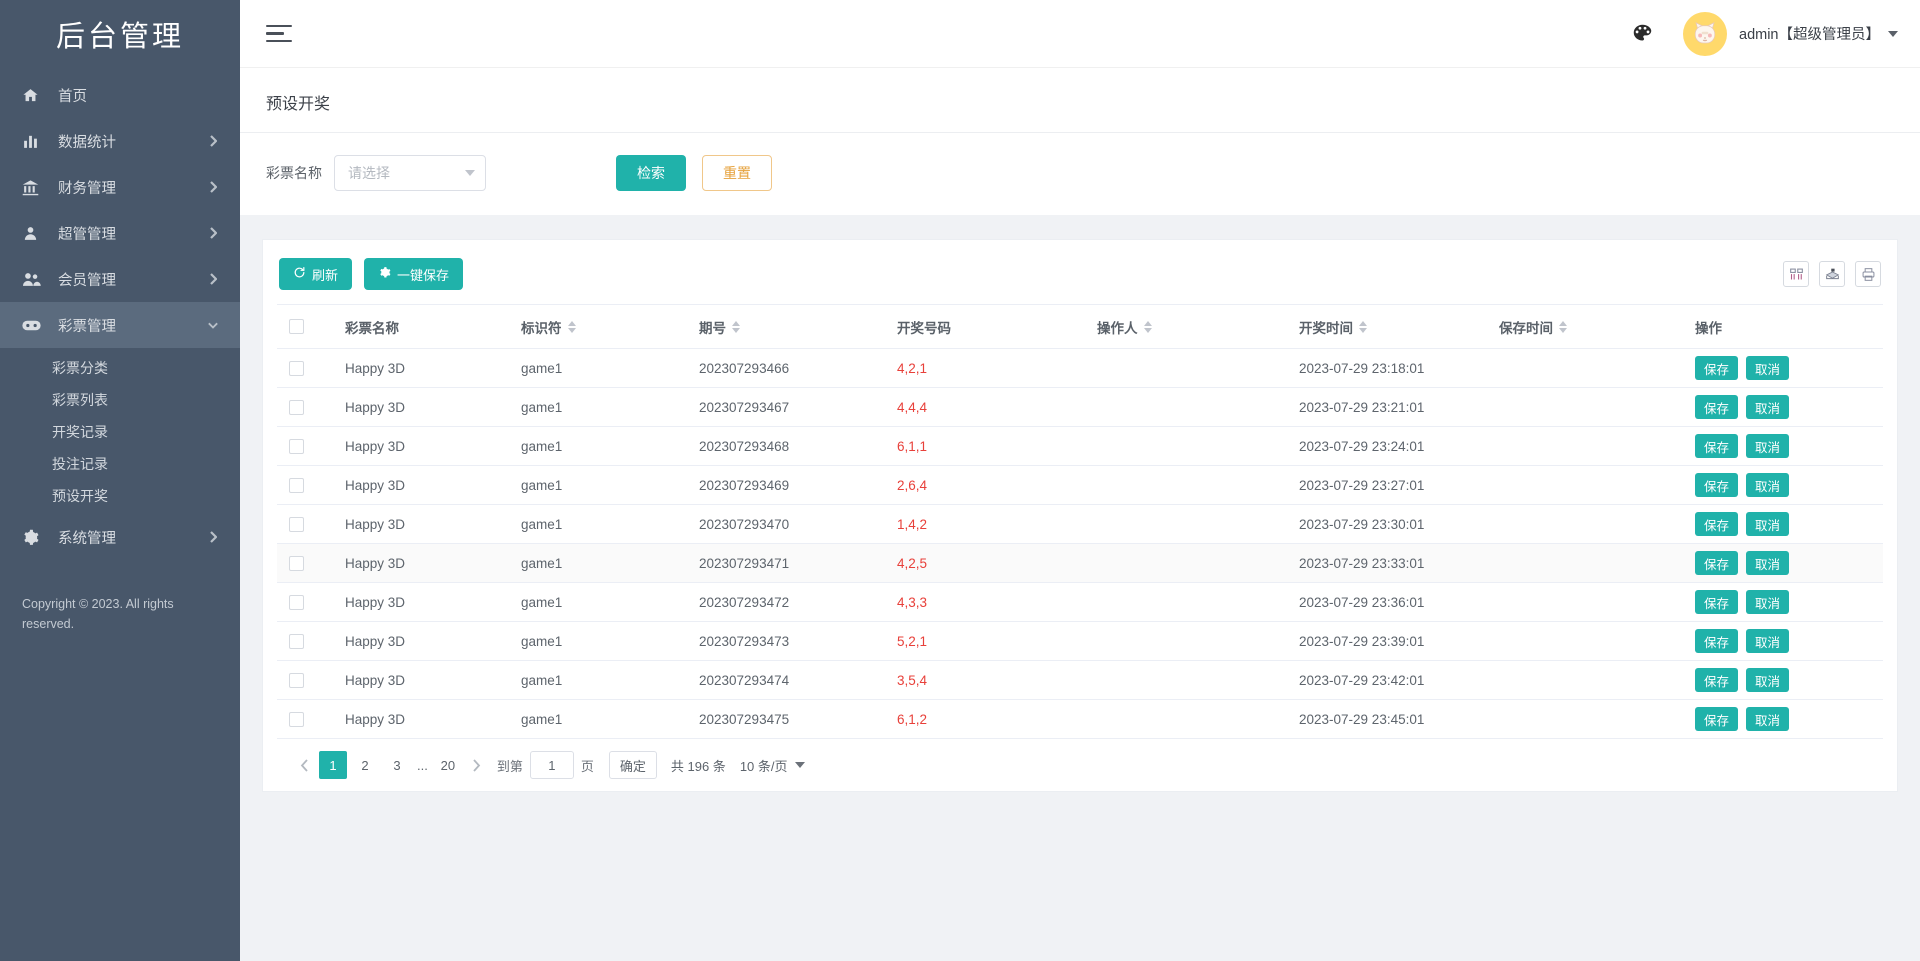 This screenshot has width=1920, height=961. Describe the element at coordinates (1117, 328) in the screenshot. I see `column-label: 操作人` at that location.